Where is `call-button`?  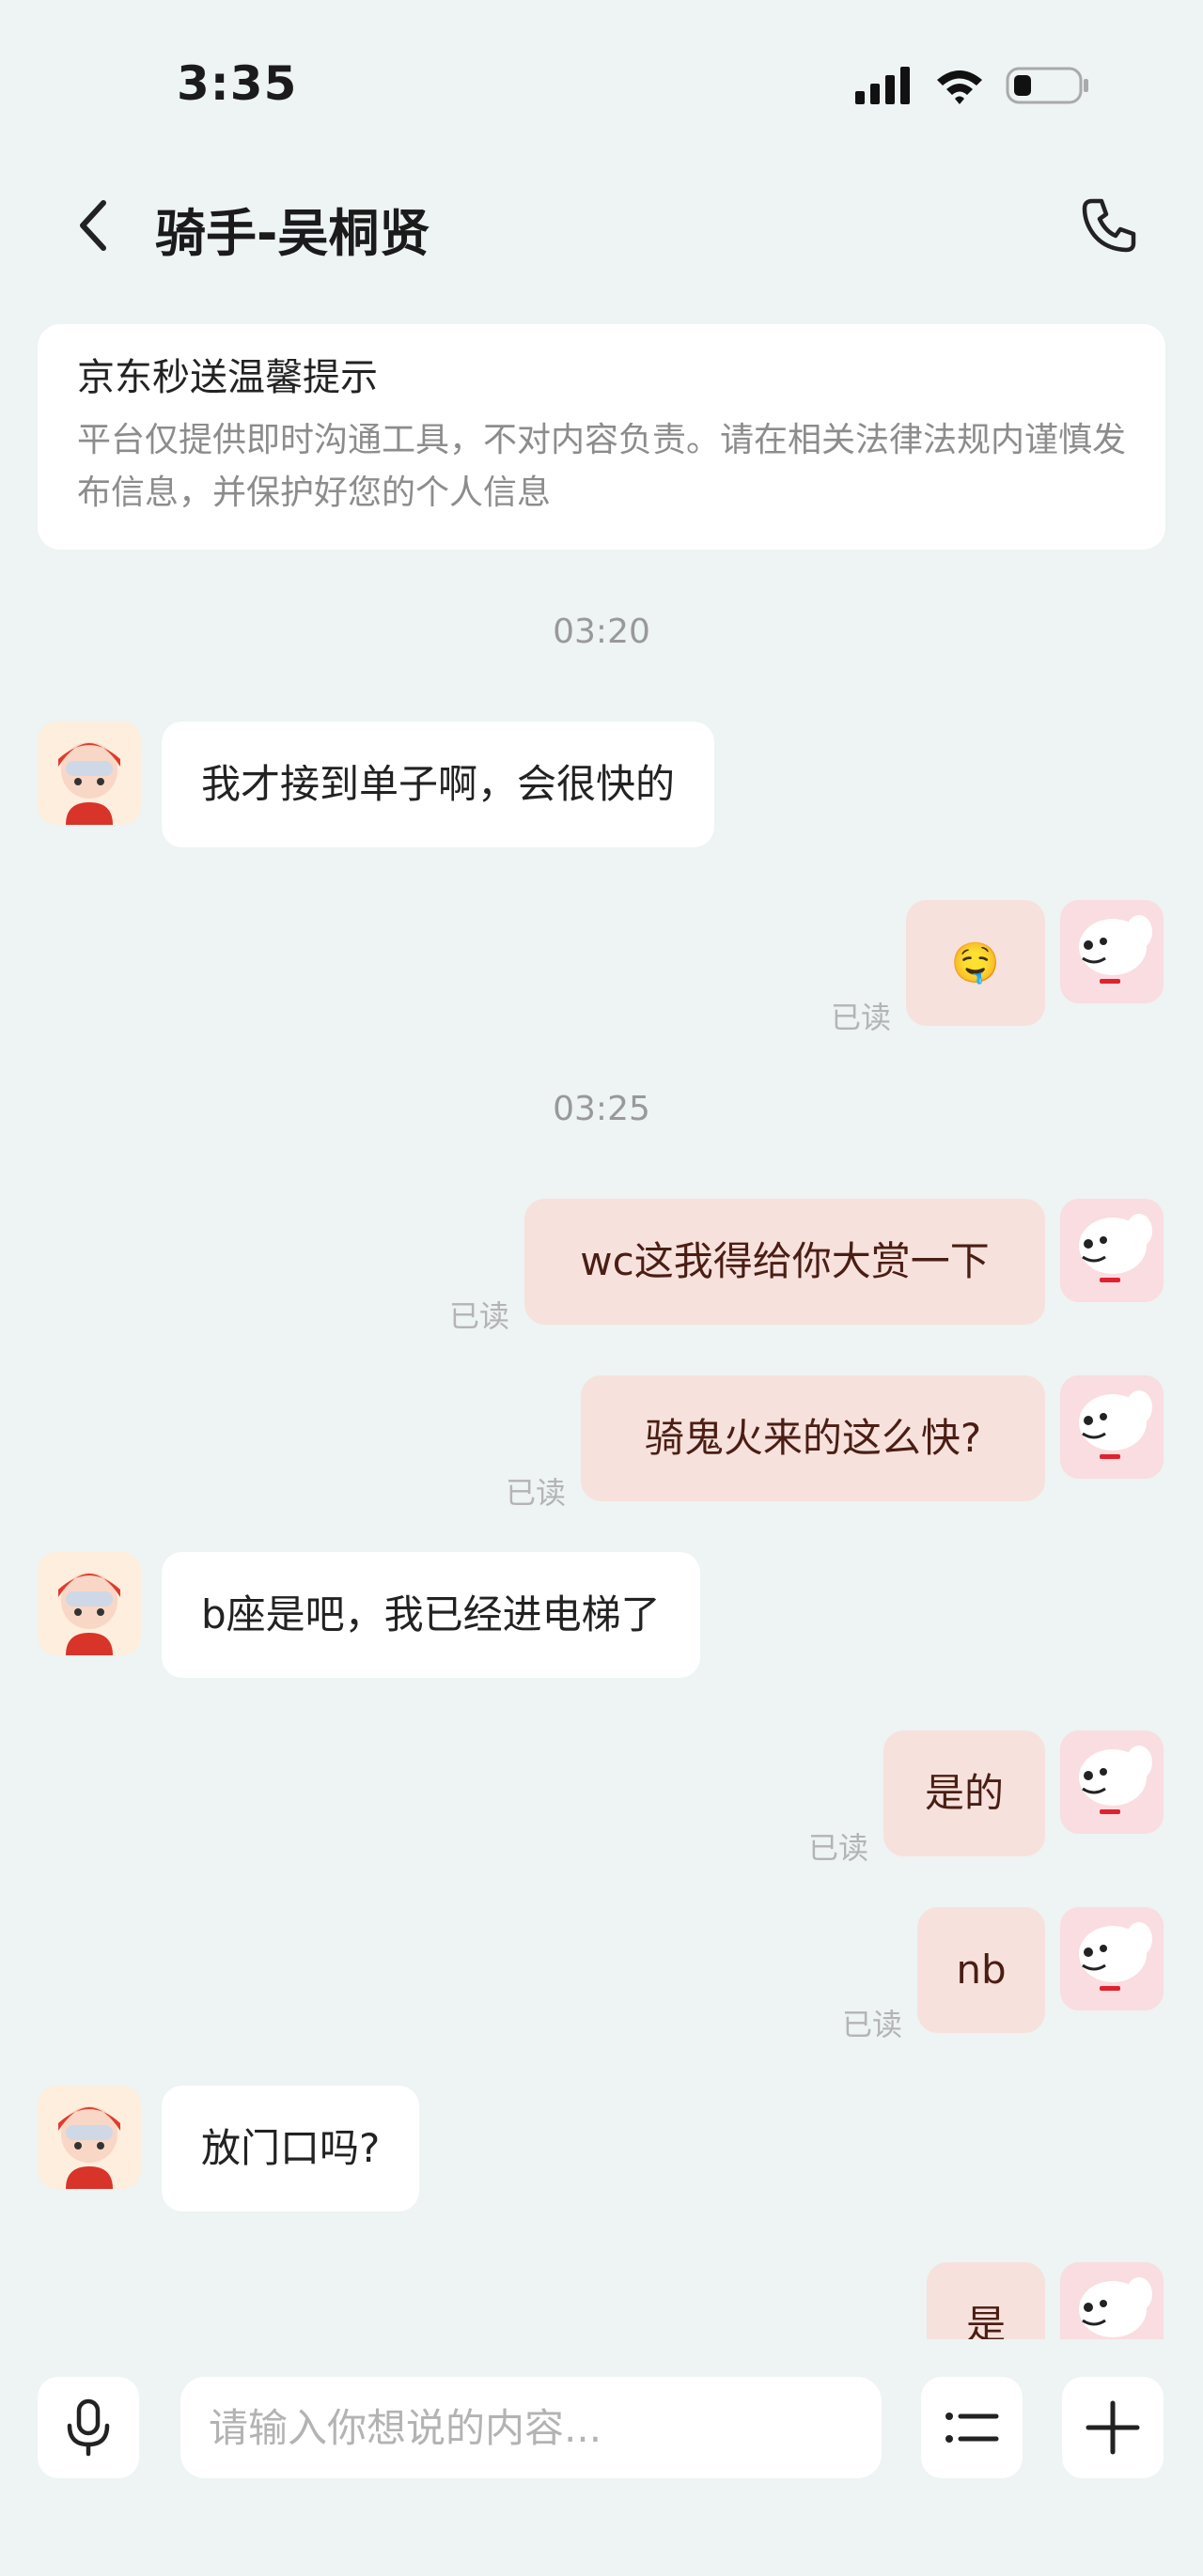
call-button is located at coordinates (1109, 225).